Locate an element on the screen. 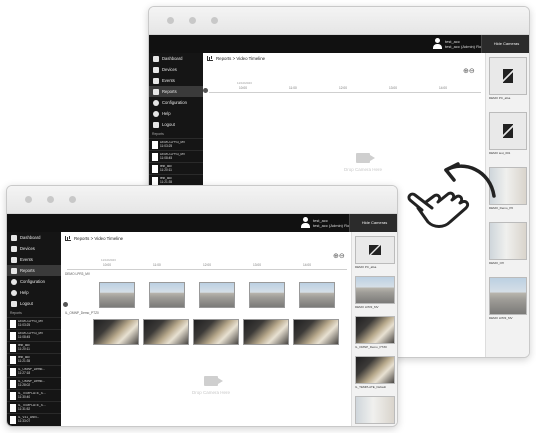  camera-card: IL_TEMPLATE_Default is located at coordinates (375, 372).